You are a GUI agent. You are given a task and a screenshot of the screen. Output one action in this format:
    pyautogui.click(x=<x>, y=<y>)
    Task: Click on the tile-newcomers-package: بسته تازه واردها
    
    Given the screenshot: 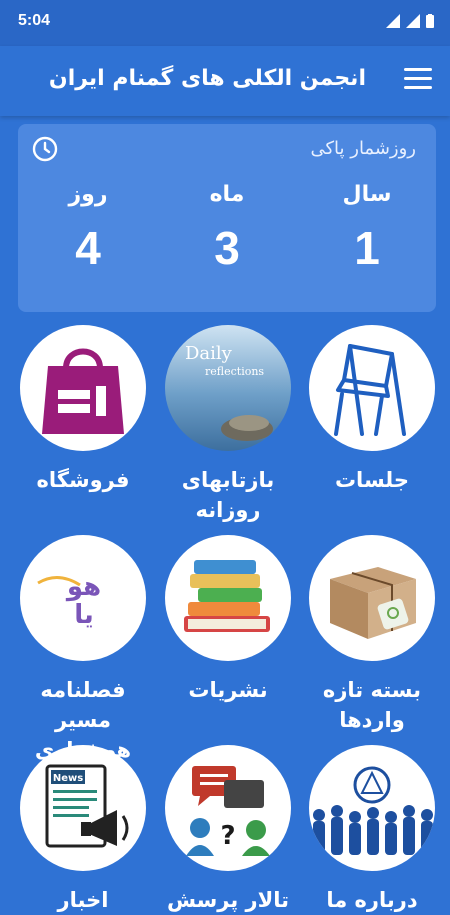 What is the action you would take?
    pyautogui.click(x=372, y=635)
    